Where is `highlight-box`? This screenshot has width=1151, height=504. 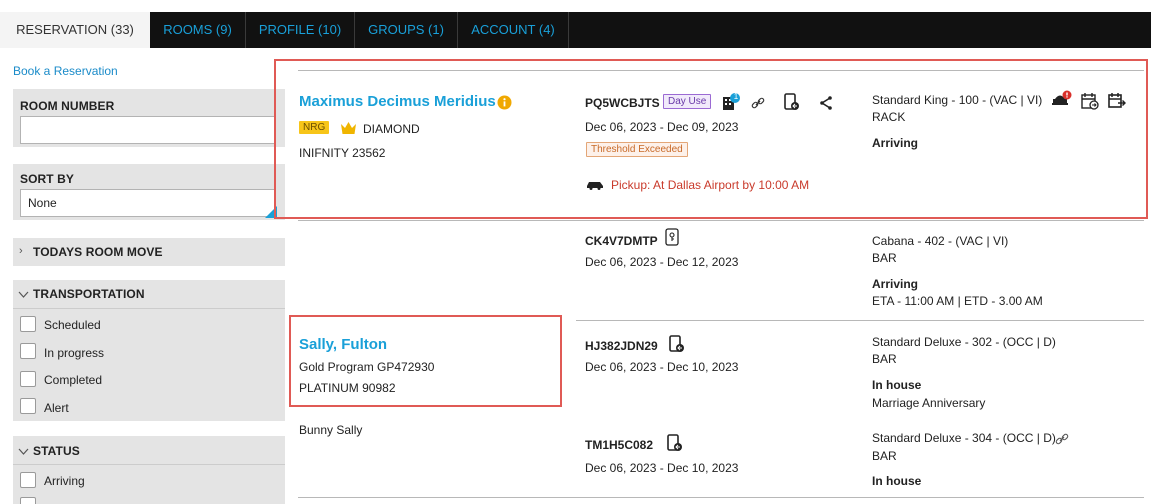
highlight-box is located at coordinates (425, 361).